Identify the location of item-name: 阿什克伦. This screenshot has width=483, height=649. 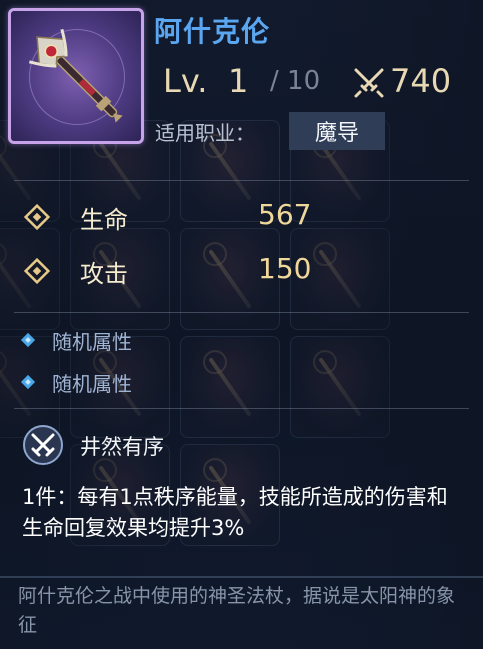
(212, 31).